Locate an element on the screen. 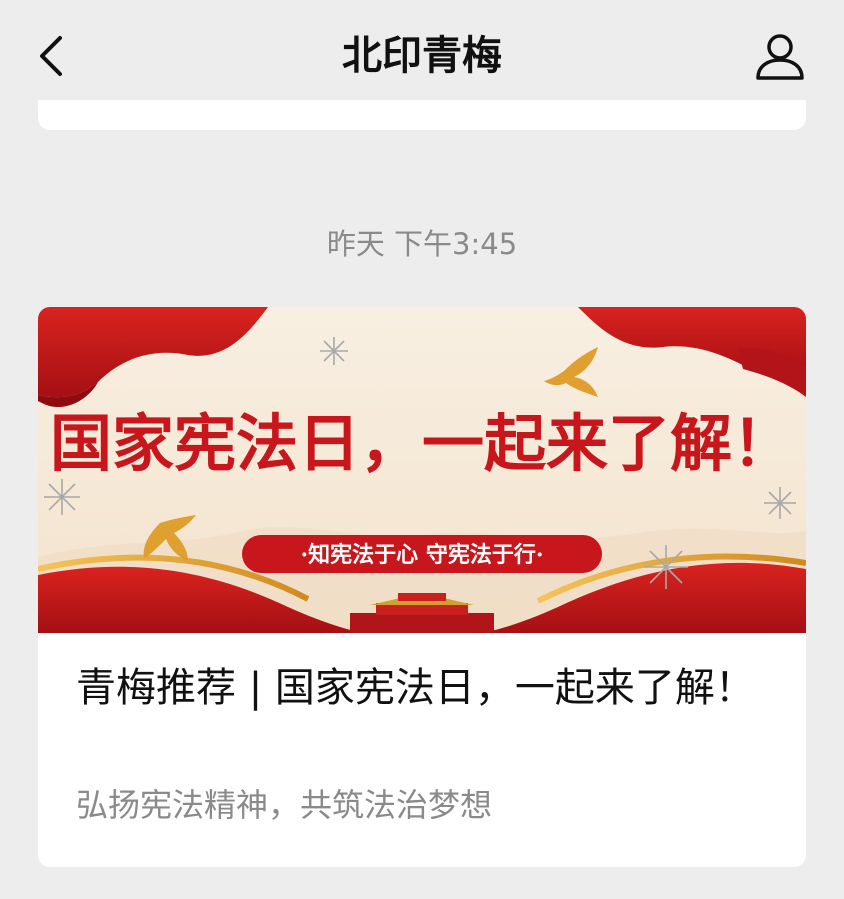  profile-button is located at coordinates (780, 56).